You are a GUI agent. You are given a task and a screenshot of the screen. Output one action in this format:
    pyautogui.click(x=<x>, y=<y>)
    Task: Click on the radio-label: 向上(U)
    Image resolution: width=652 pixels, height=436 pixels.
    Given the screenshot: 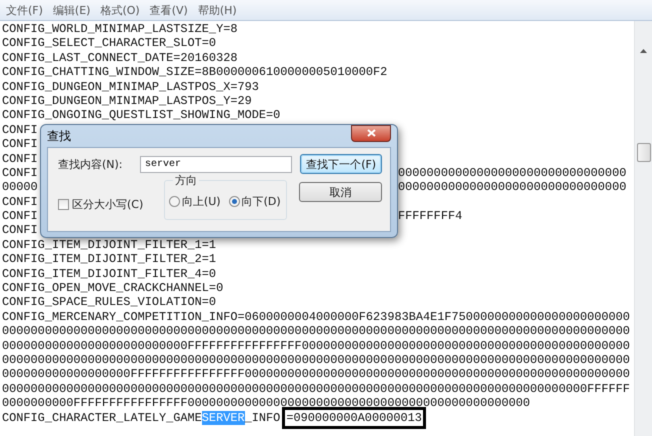 What is the action you would take?
    pyautogui.click(x=201, y=201)
    